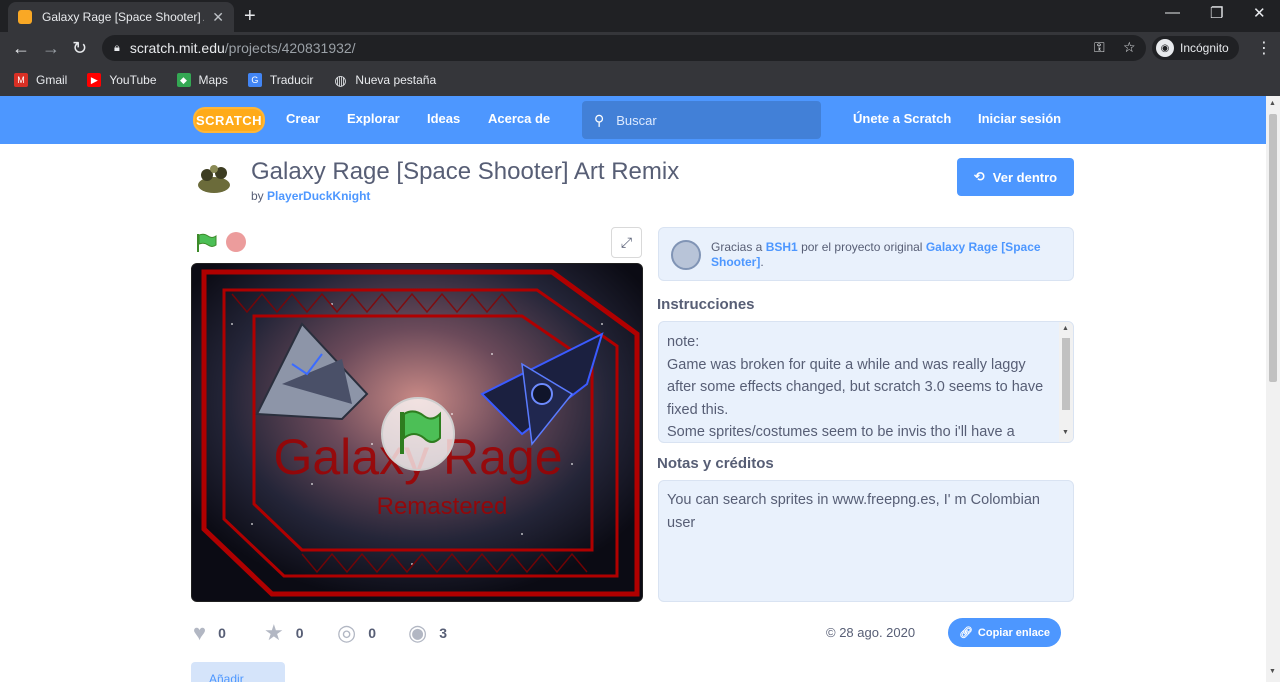  Describe the element at coordinates (1273, 248) in the screenshot. I see `scrollbar-thumb` at that location.